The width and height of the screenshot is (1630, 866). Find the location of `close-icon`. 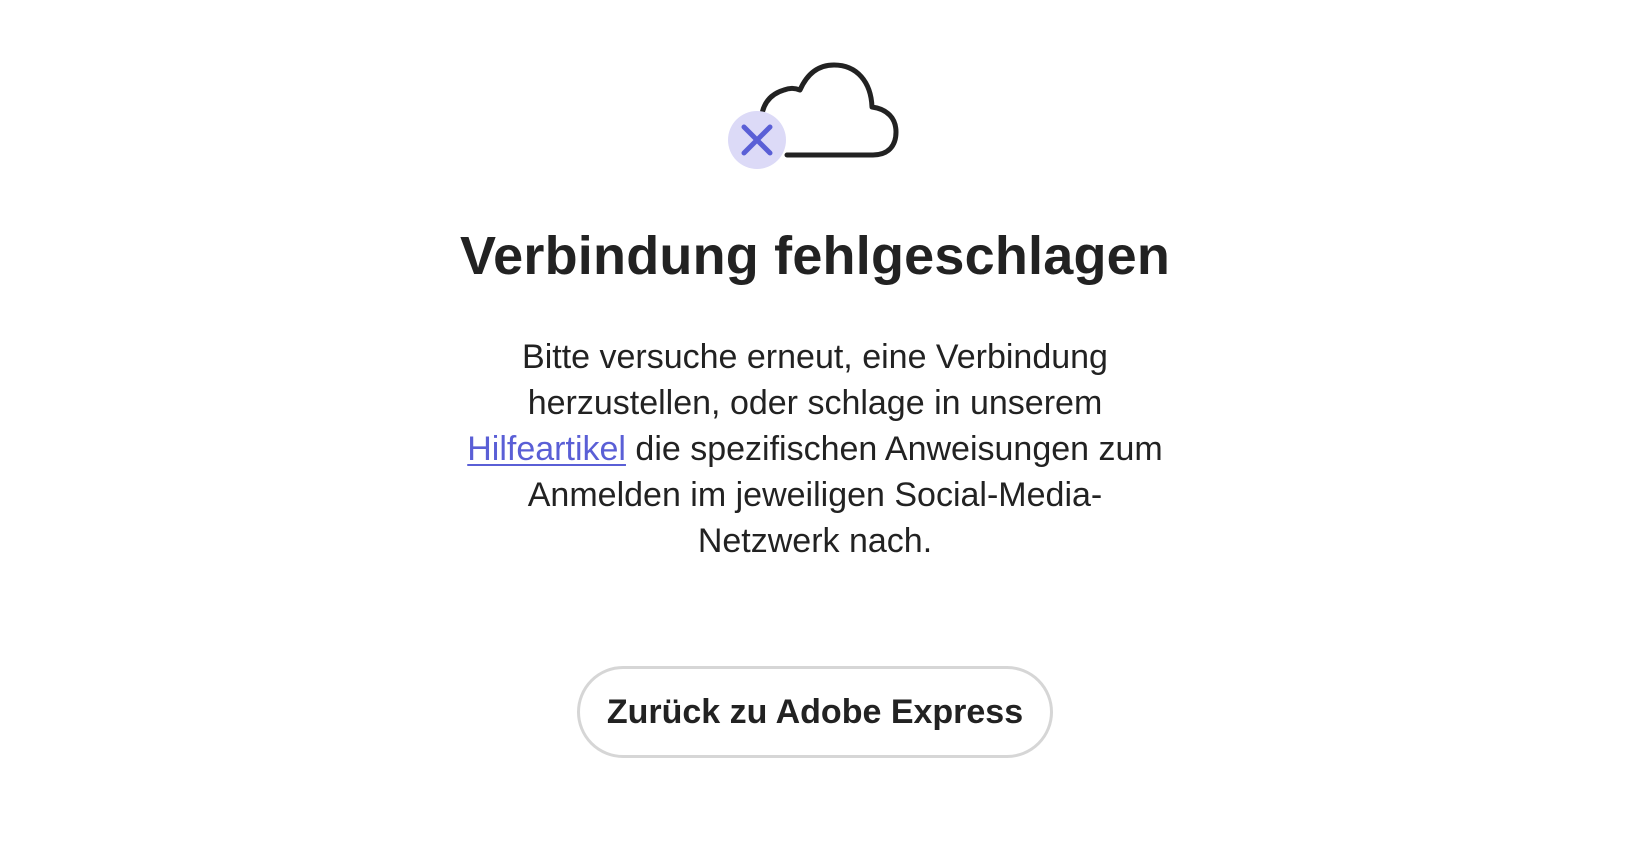

close-icon is located at coordinates (757, 140).